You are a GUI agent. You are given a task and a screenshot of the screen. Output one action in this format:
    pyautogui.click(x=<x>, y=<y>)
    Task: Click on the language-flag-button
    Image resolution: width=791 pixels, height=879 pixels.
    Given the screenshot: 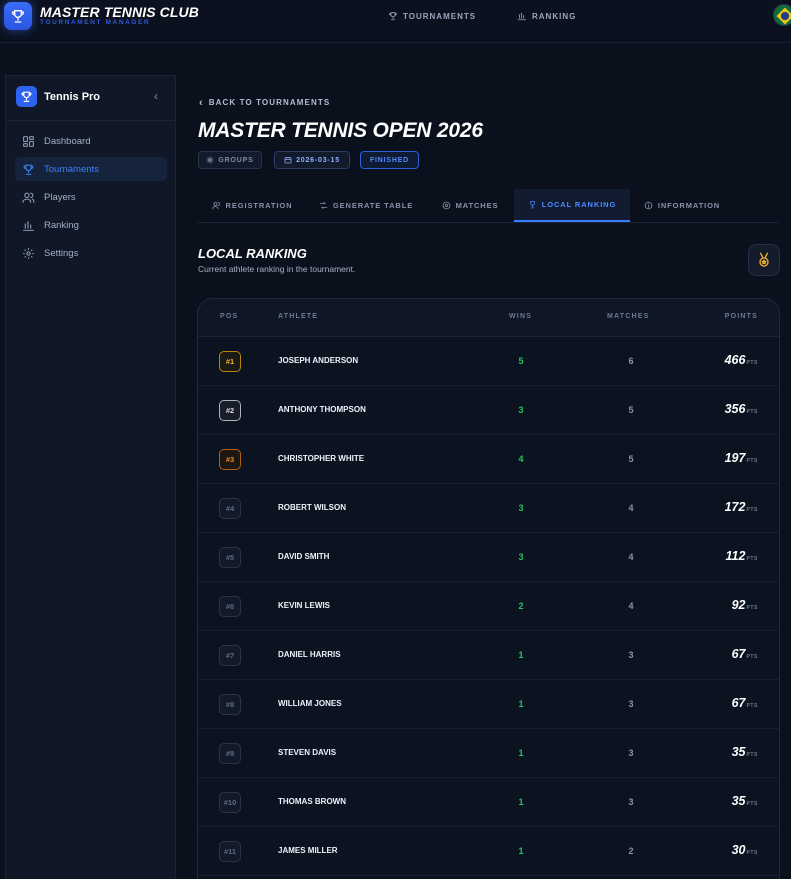 What is the action you would take?
    pyautogui.click(x=782, y=15)
    